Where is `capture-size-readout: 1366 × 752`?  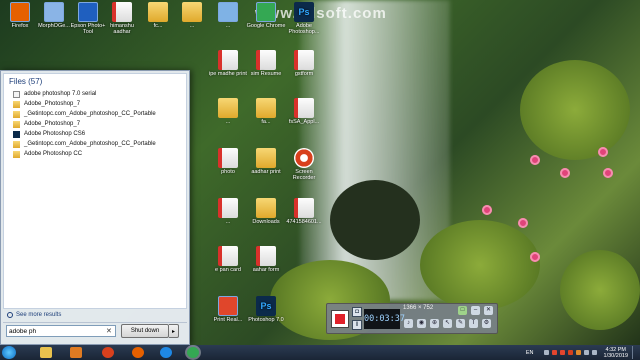 capture-size-readout: 1366 × 752 is located at coordinates (418, 308).